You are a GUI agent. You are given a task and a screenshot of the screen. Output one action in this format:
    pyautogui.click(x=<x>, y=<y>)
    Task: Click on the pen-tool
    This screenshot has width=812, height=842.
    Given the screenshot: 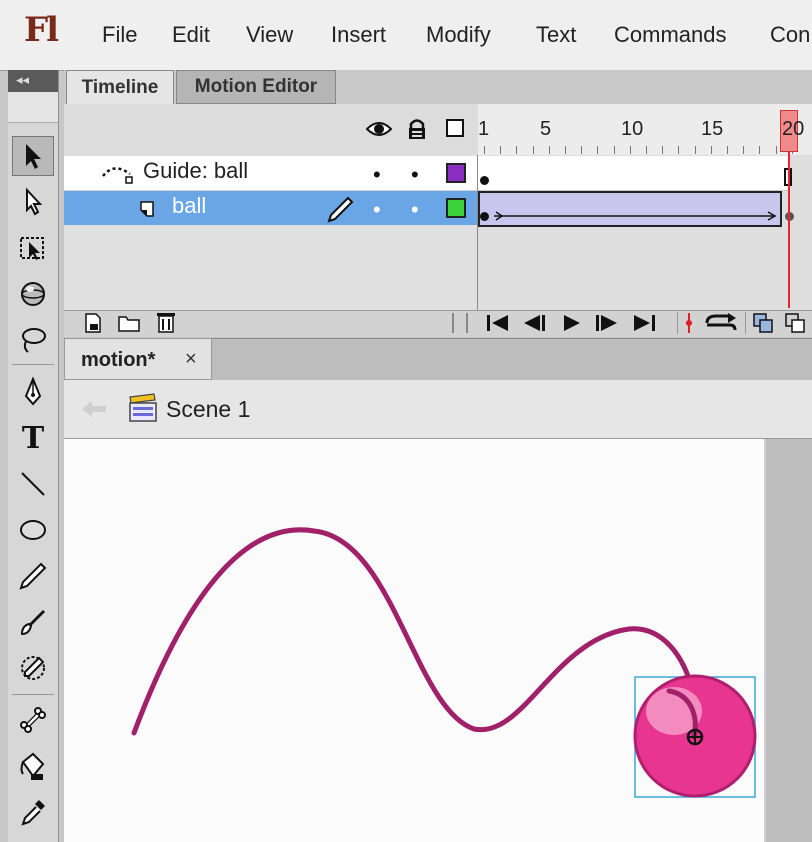 What is the action you would take?
    pyautogui.click(x=33, y=392)
    